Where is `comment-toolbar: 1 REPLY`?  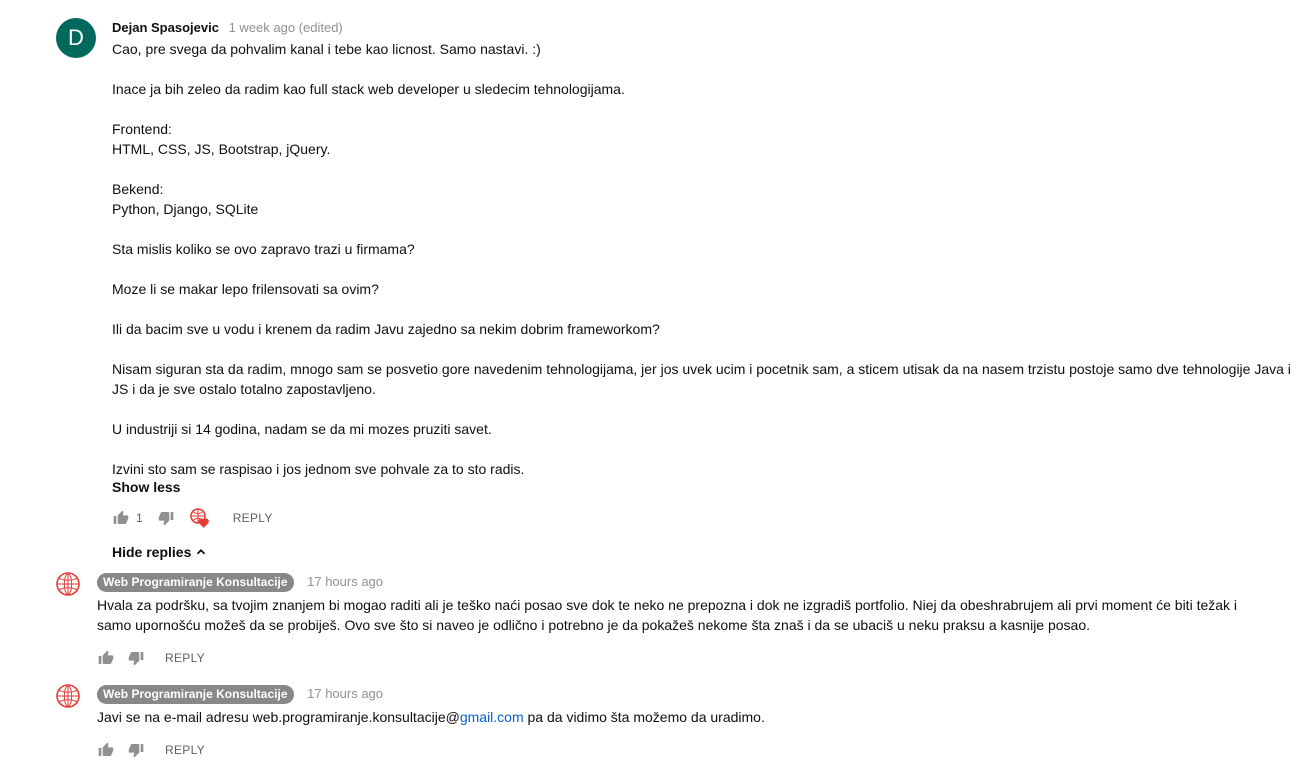
comment-toolbar: 1 REPLY is located at coordinates (707, 518).